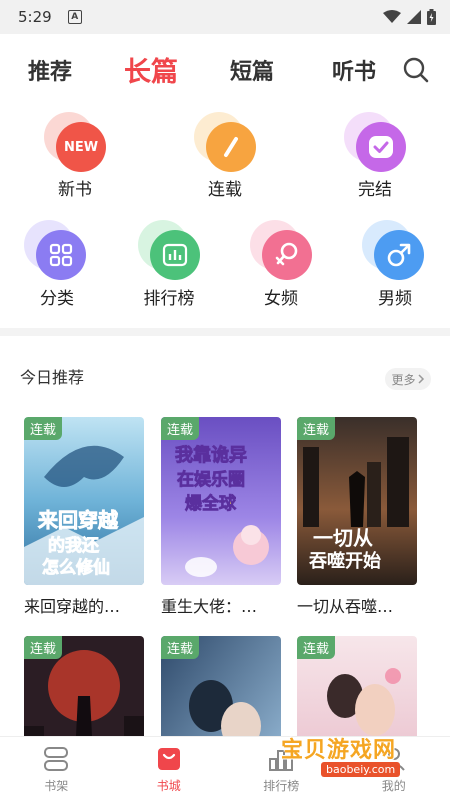  What do you see at coordinates (416, 70) in the screenshot?
I see `search-icon` at bounding box center [416, 70].